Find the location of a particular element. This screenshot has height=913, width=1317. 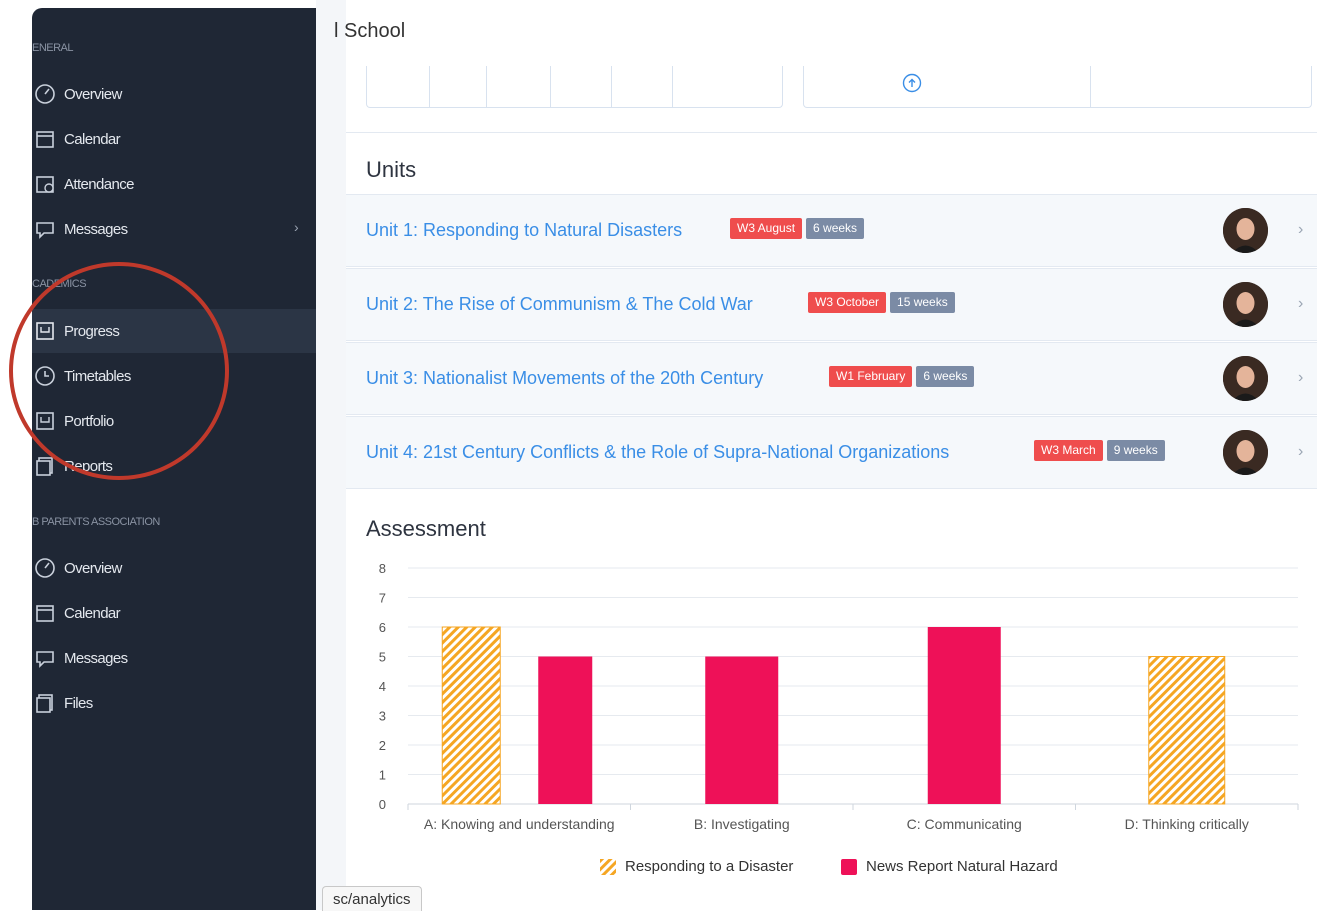

unit-tags: W1 February 6 weeks is located at coordinates (902, 376).